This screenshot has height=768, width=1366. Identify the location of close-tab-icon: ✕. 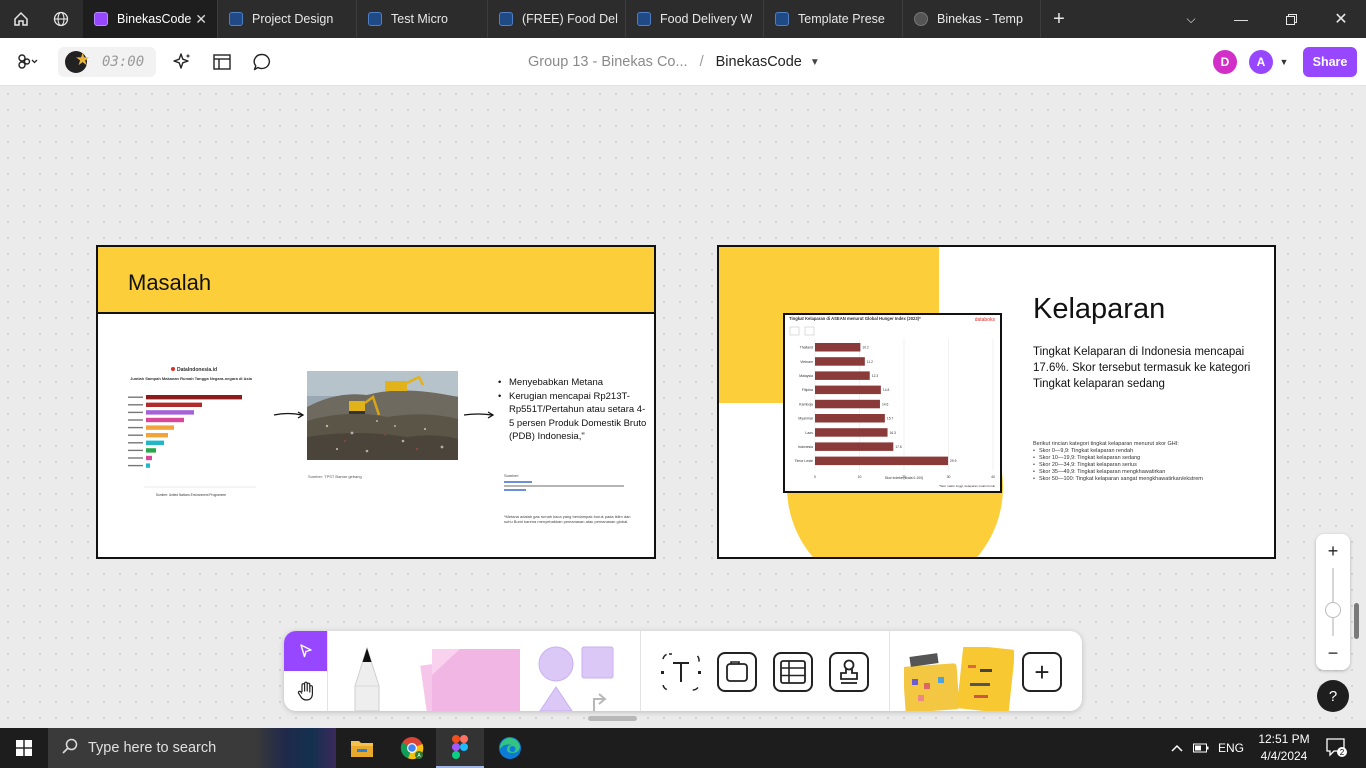
(201, 19).